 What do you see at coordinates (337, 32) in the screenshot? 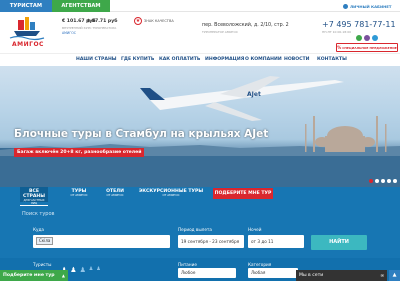
I see `schedule: ПН-ПТ 10:00-18:00` at bounding box center [337, 32].